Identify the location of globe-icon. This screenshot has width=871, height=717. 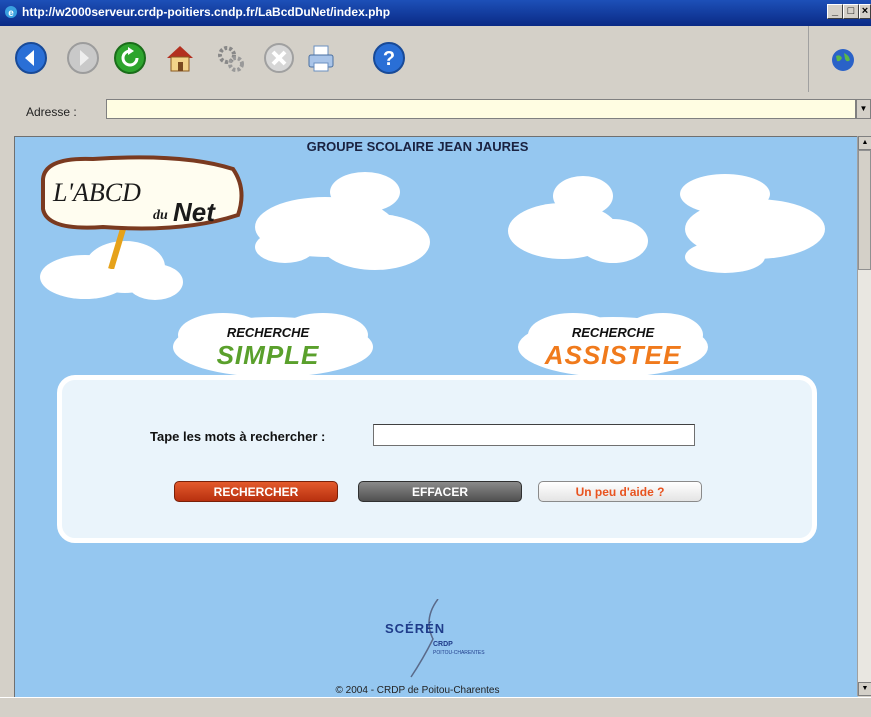
(843, 60).